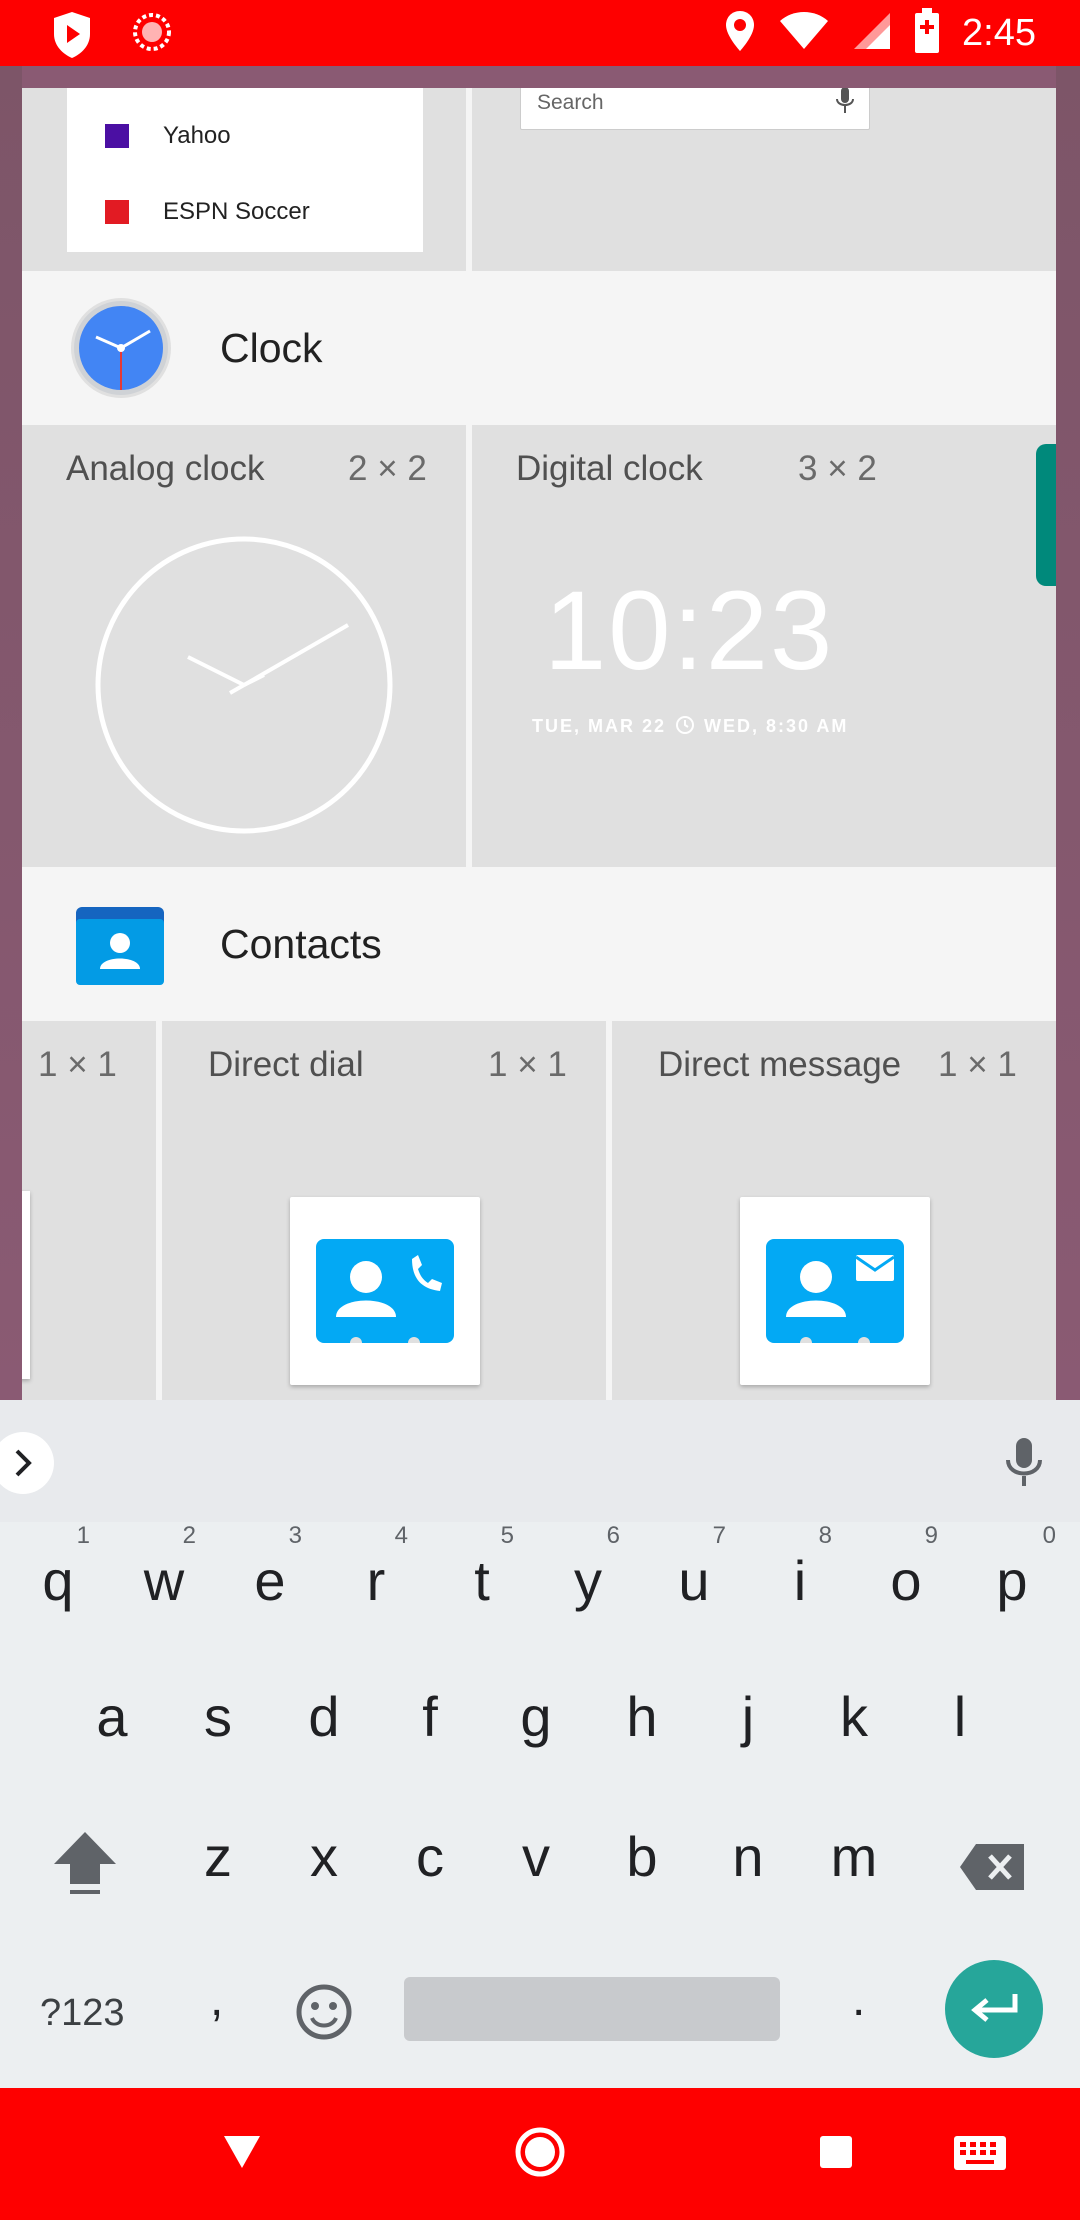 Image resolution: width=1080 pixels, height=2220 pixels. I want to click on comma-key: ,, so click(216, 1999).